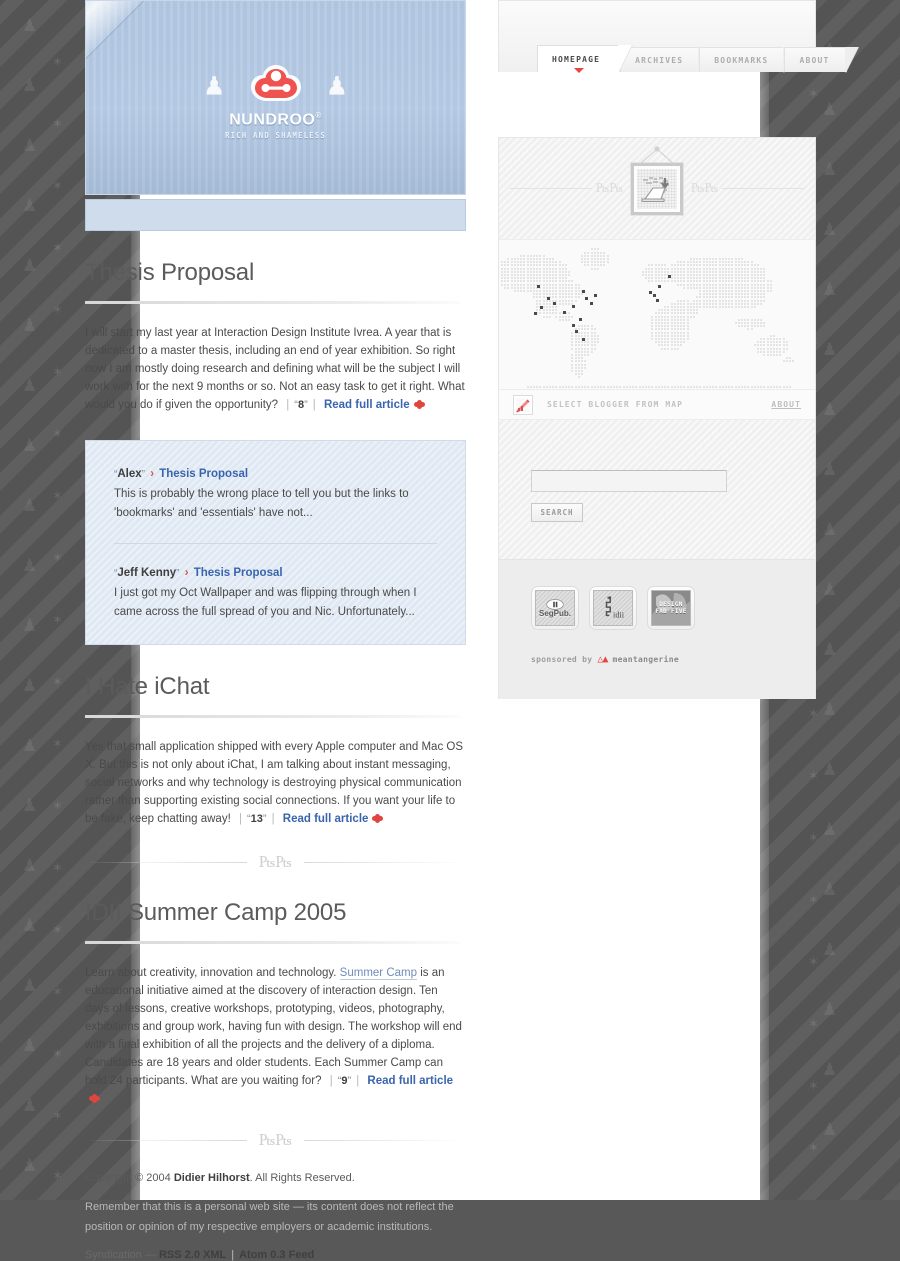  Describe the element at coordinates (629, 481) in the screenshot. I see `search-input` at that location.